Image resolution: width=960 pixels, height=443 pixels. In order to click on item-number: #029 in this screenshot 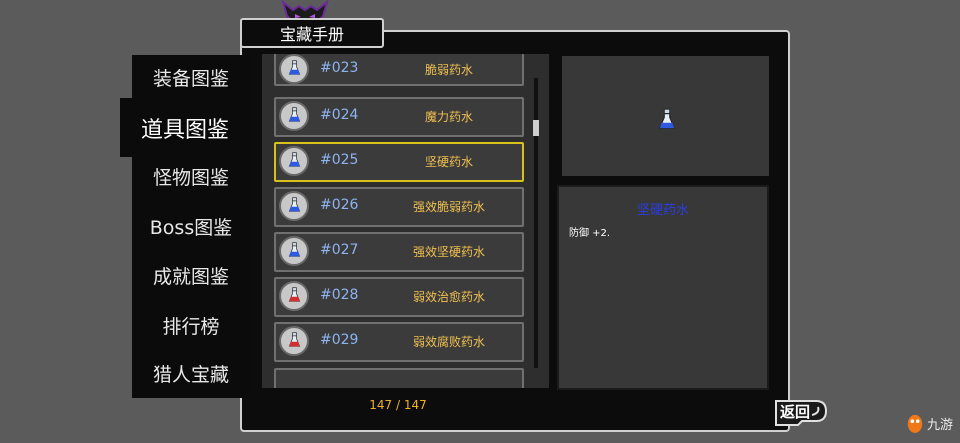, I will do `click(339, 340)`.